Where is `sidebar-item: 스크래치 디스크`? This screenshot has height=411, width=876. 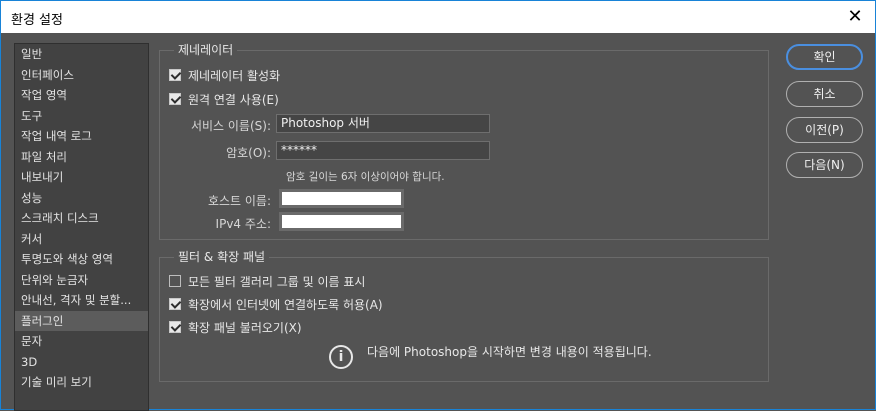
sidebar-item: 스크래치 디스크 is located at coordinates (81, 218).